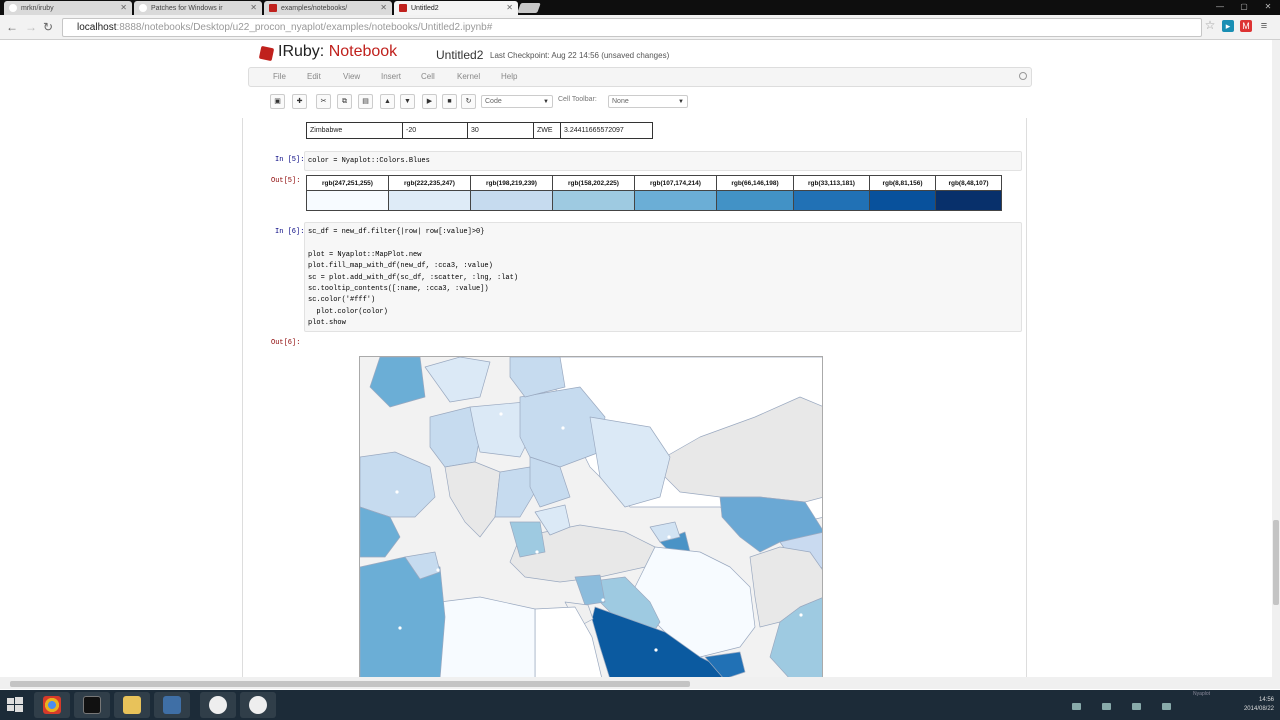  Describe the element at coordinates (403, 617) in the screenshot. I see `map-region-algeria` at that location.